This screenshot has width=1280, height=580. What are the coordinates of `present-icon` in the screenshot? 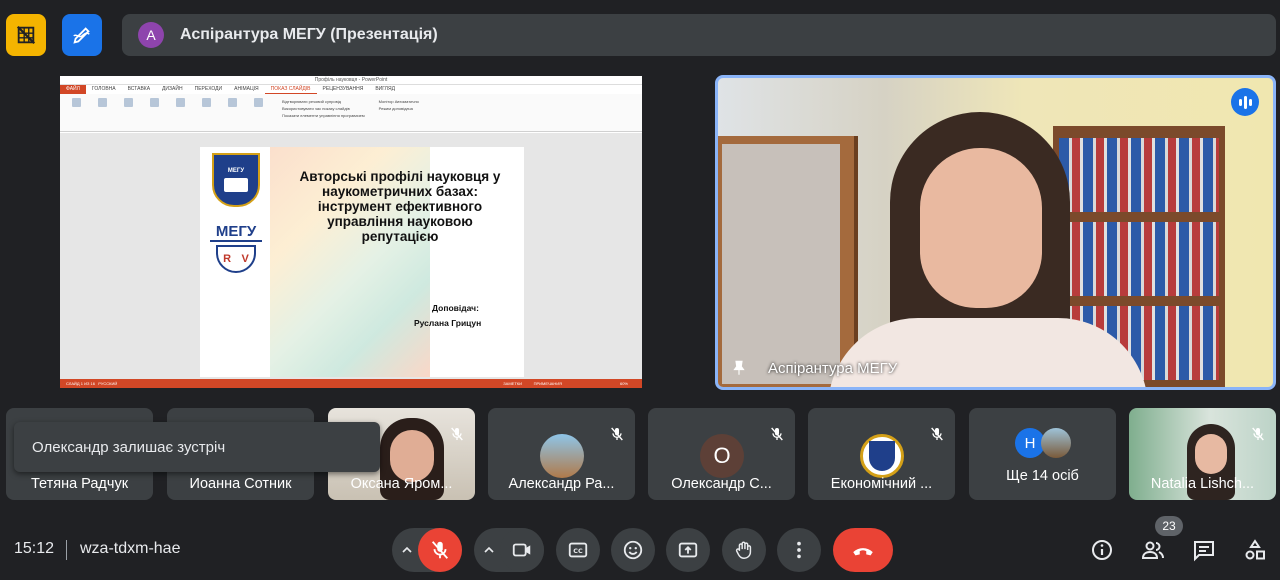 It's located at (688, 550).